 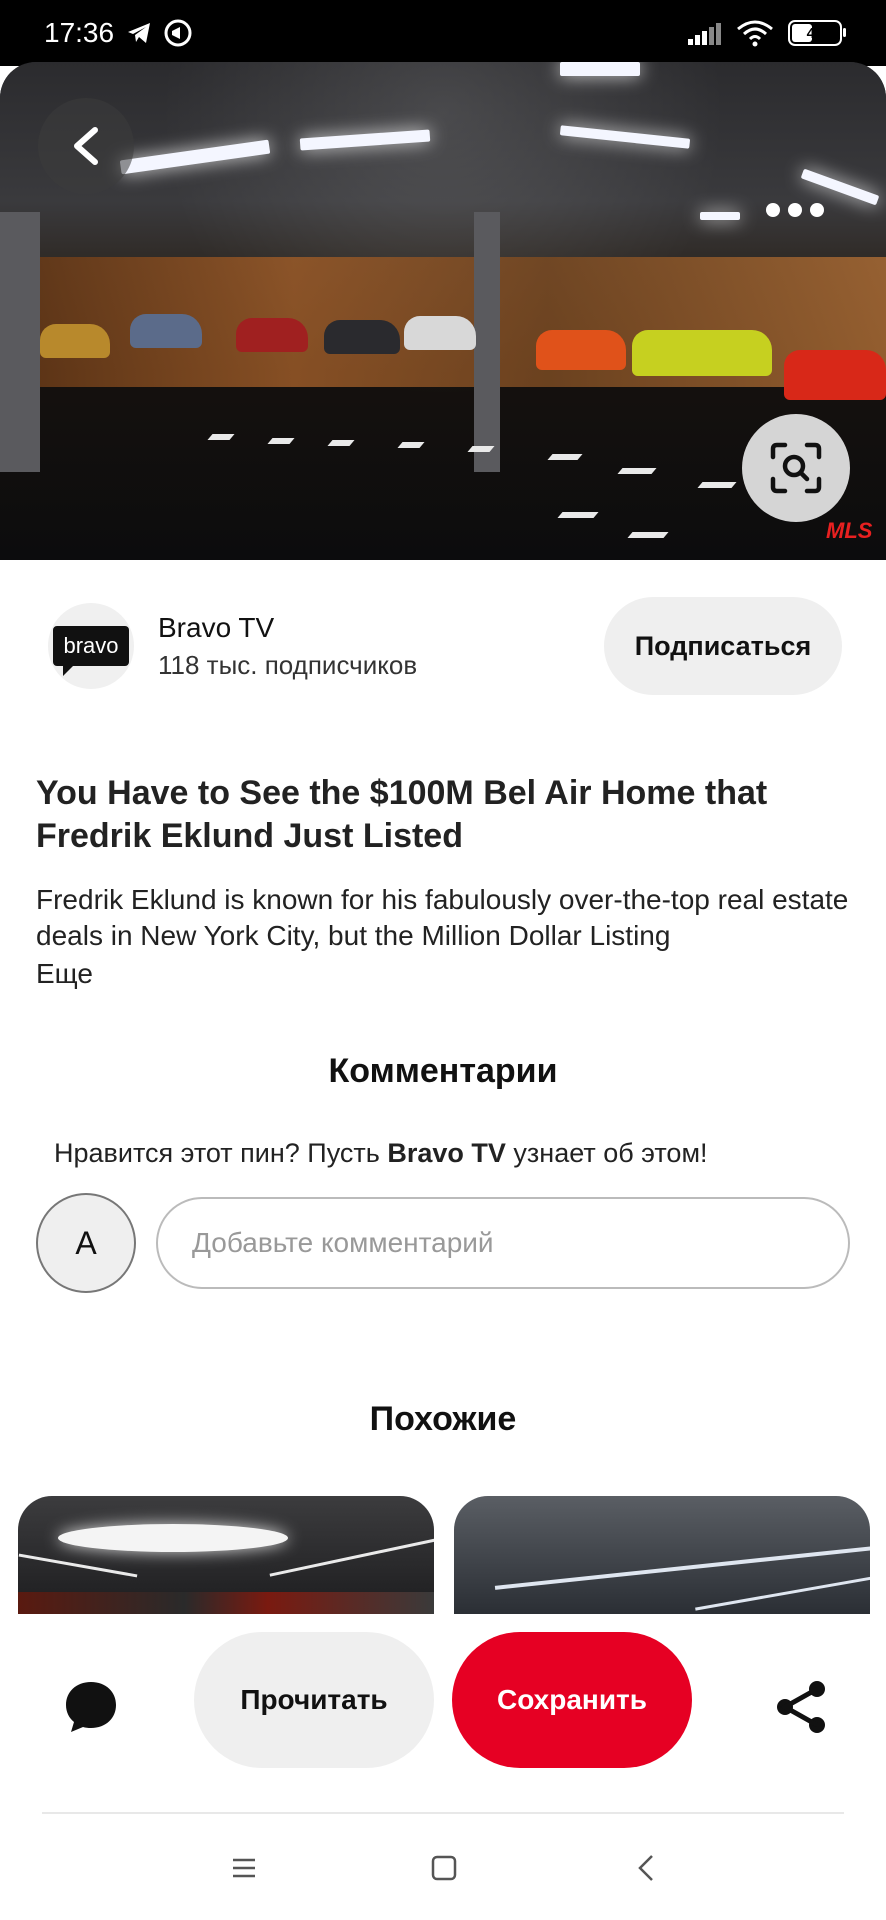 What do you see at coordinates (723, 646) in the screenshot?
I see `subscribe-button: Подписаться` at bounding box center [723, 646].